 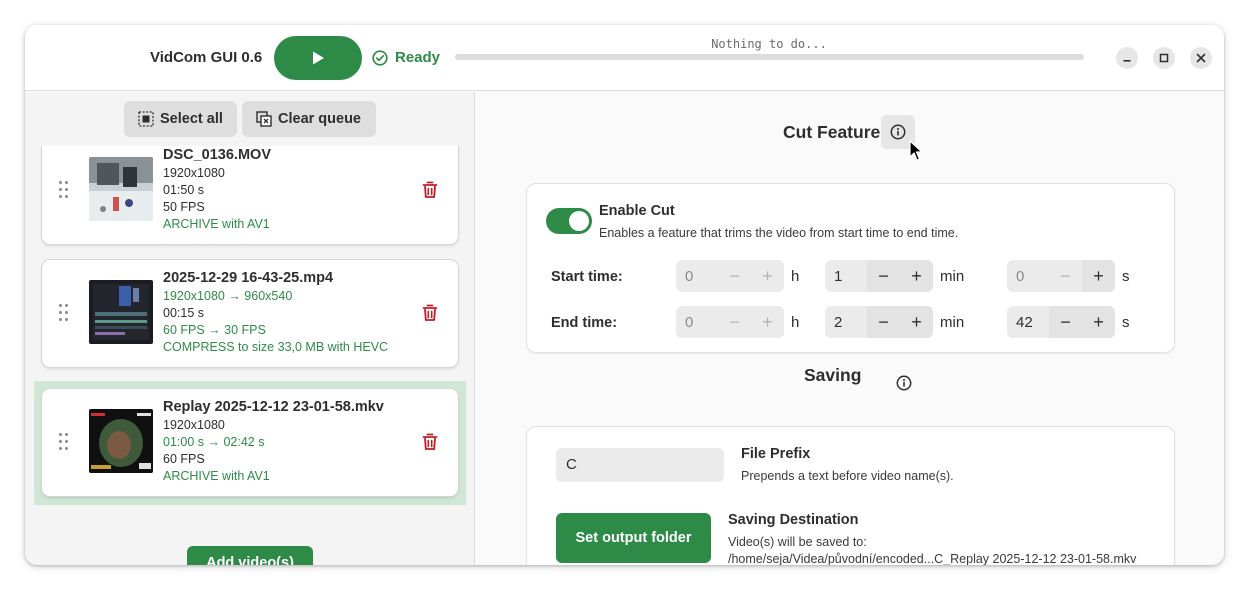 What do you see at coordinates (916, 150) in the screenshot?
I see `mouse-pointer-icon` at bounding box center [916, 150].